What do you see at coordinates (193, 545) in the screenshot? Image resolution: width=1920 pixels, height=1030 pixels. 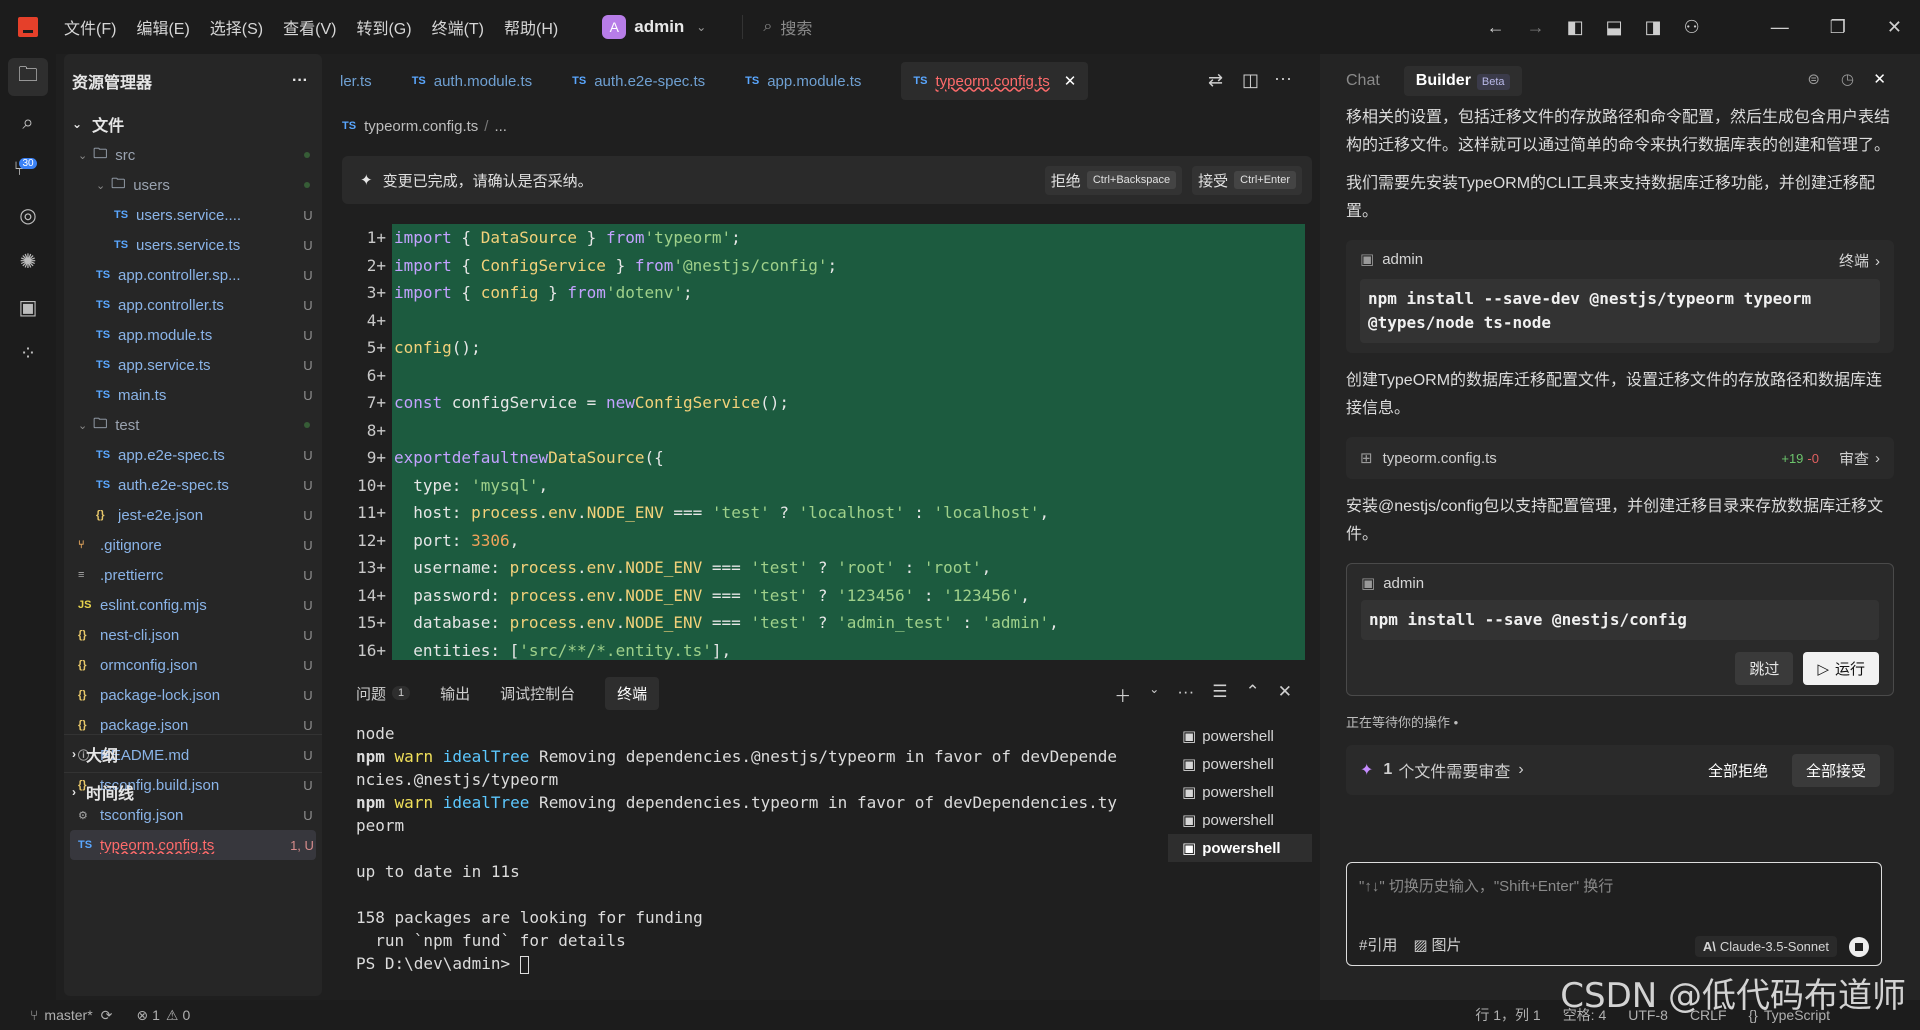 I see `file-item: ⑂ .gitignore U` at bounding box center [193, 545].